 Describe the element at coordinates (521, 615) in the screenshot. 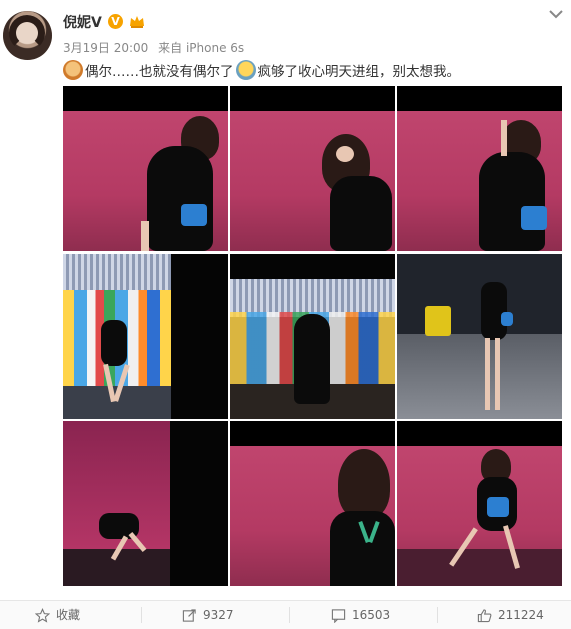

I see `like-count: 211224` at that location.